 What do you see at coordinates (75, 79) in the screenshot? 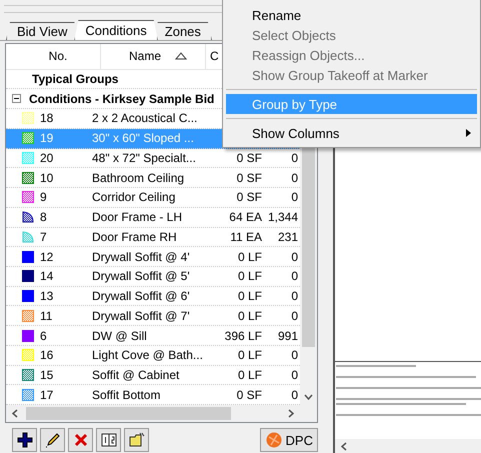
I see `group-title: Typical Groups` at bounding box center [75, 79].